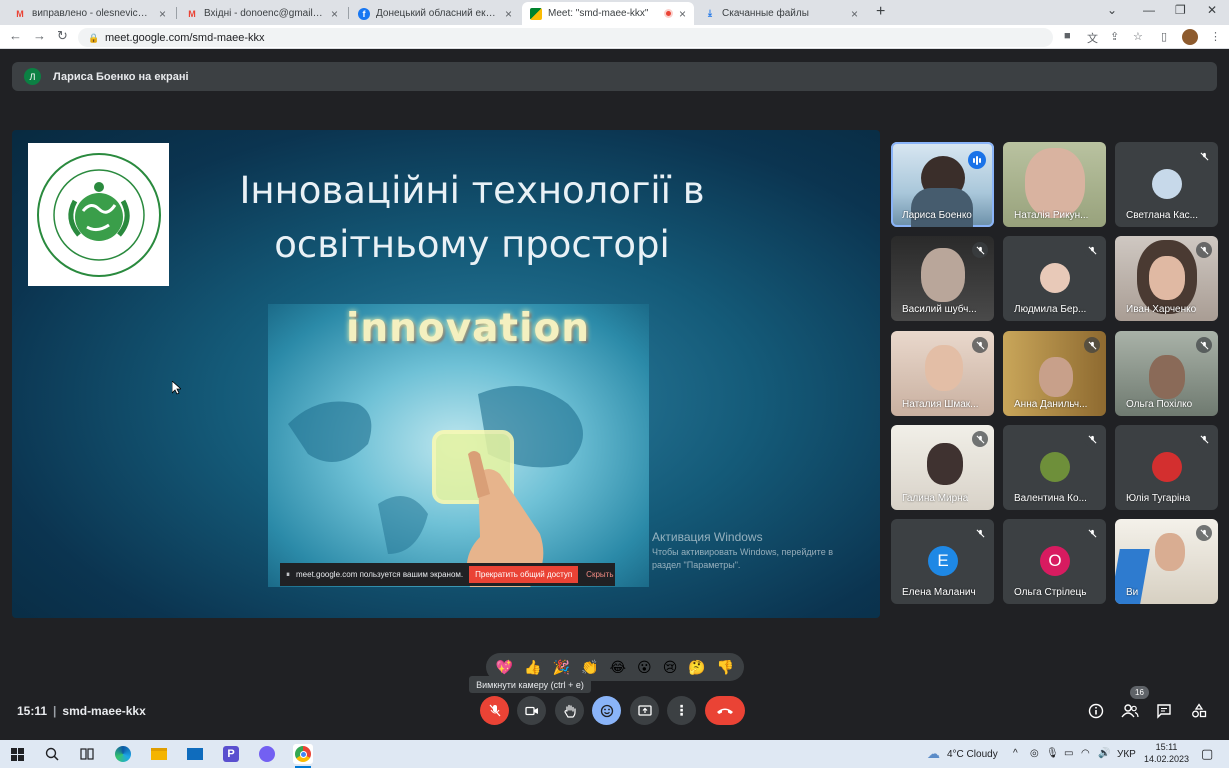  What do you see at coordinates (52, 754) in the screenshot?
I see `search-icon` at bounding box center [52, 754].